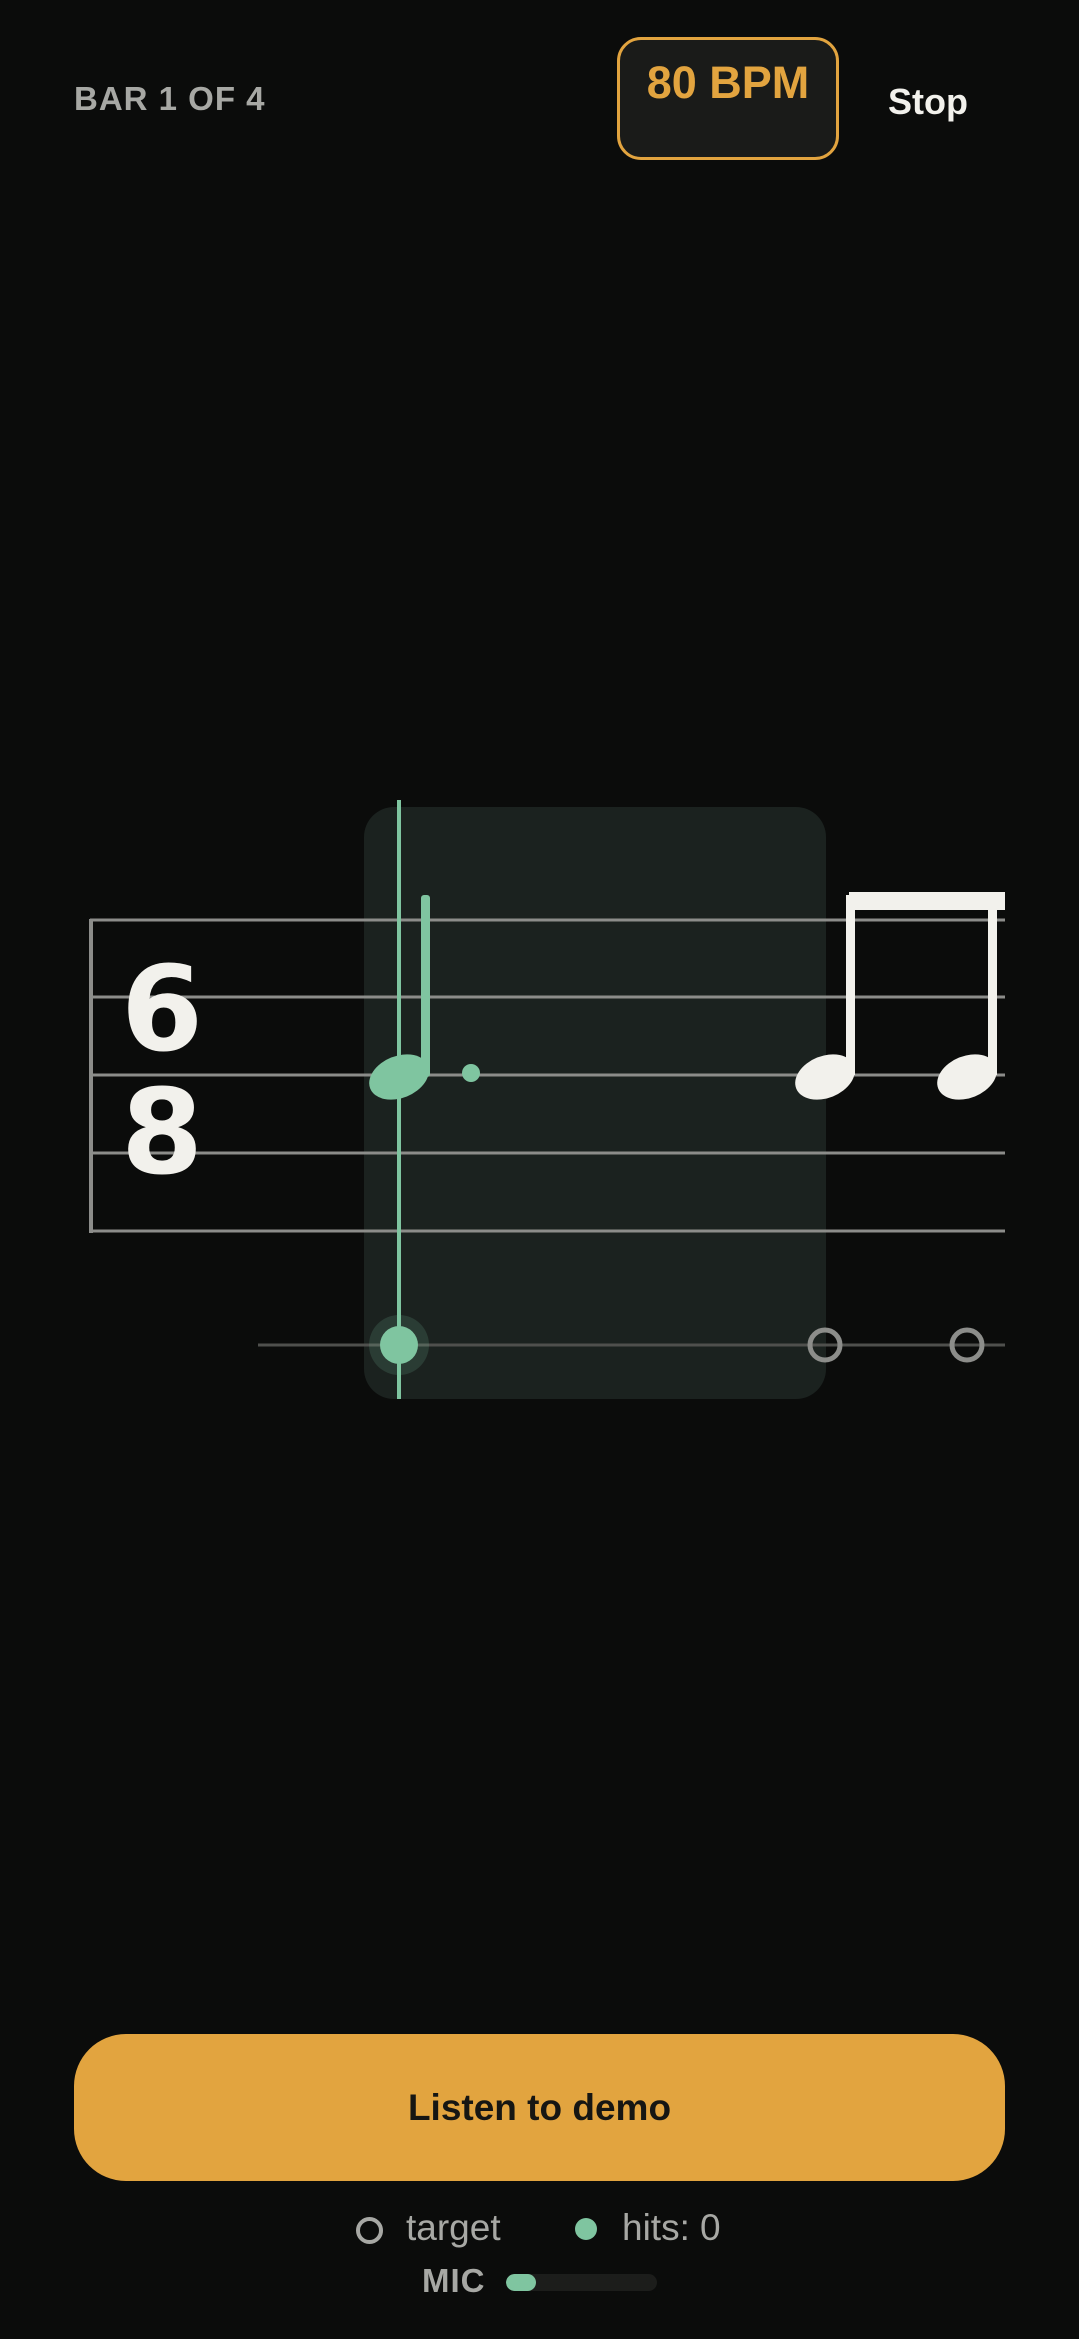 This screenshot has width=1079, height=2339. What do you see at coordinates (170, 98) in the screenshot?
I see `bar-counter: BAR 1 OF 4` at bounding box center [170, 98].